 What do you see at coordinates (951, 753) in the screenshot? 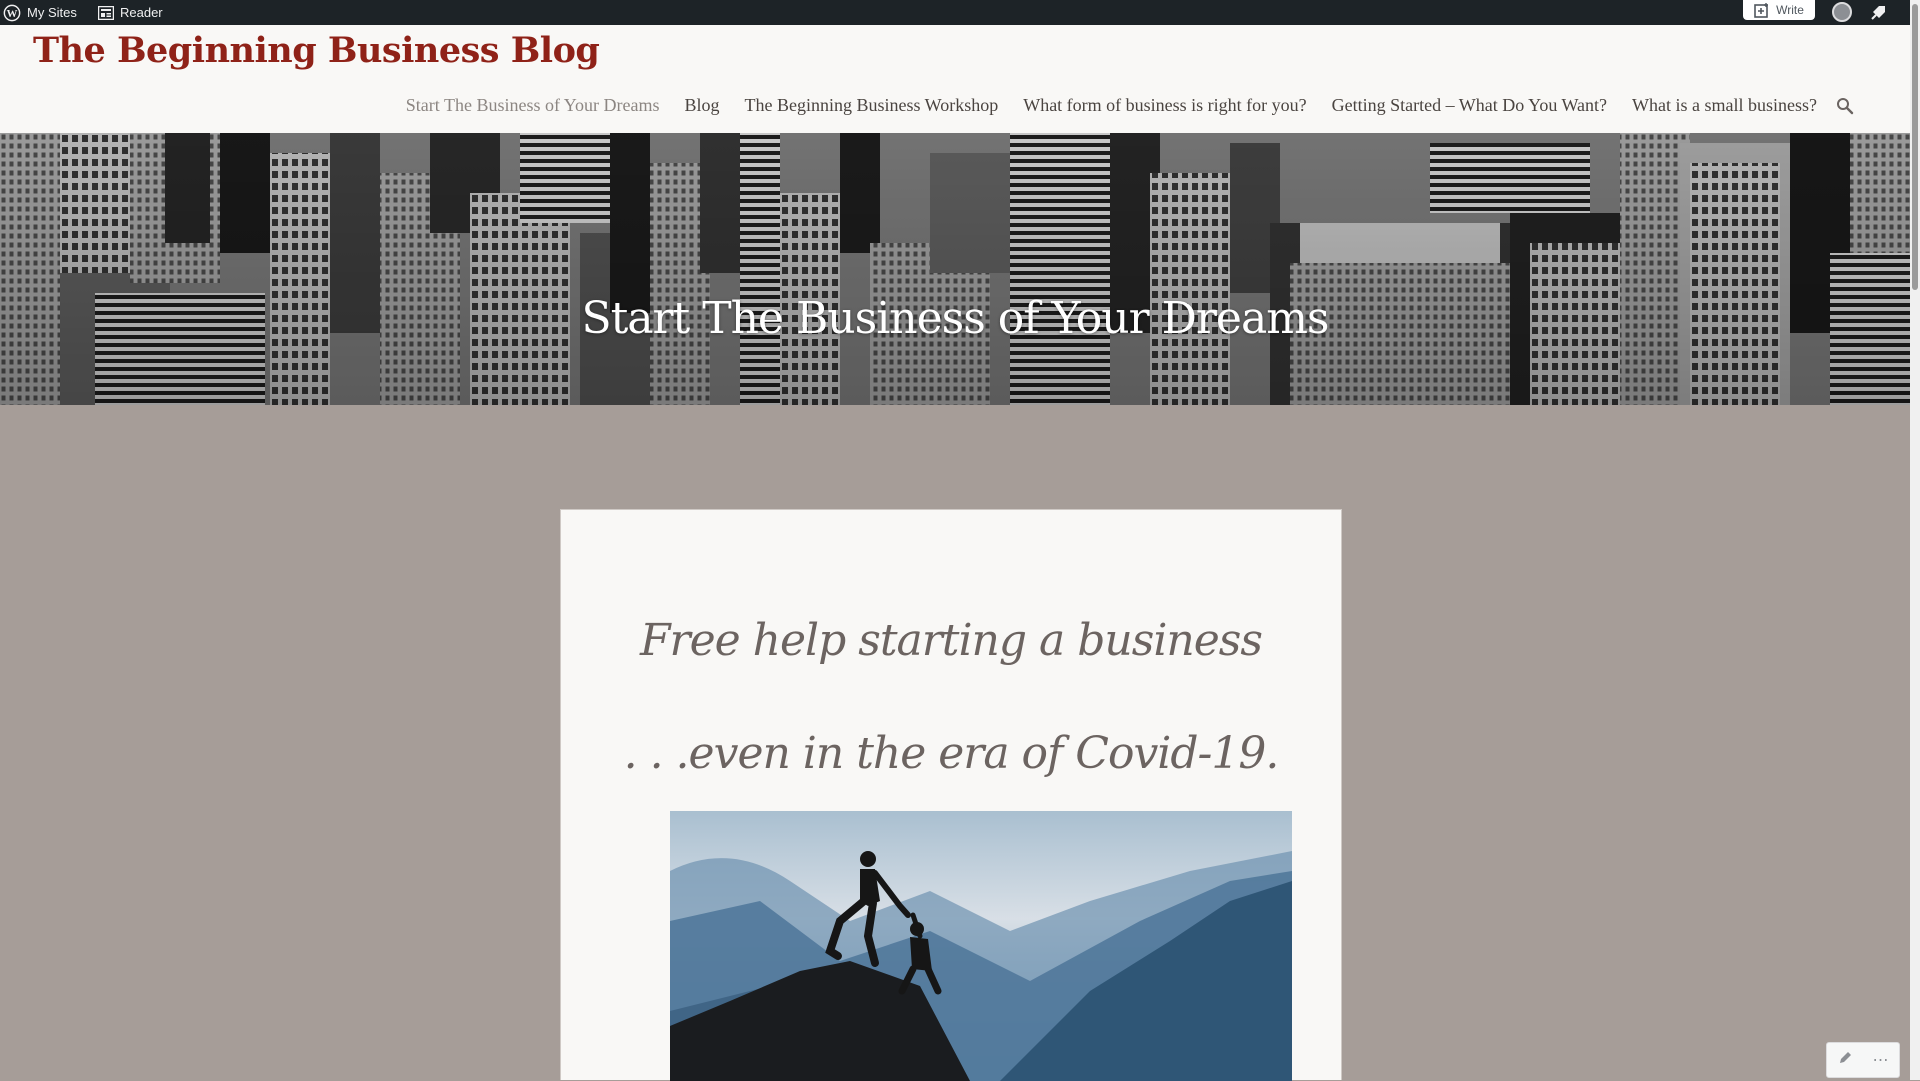
I see `headline-covid: . . .even in the era of Covid-19.` at bounding box center [951, 753].